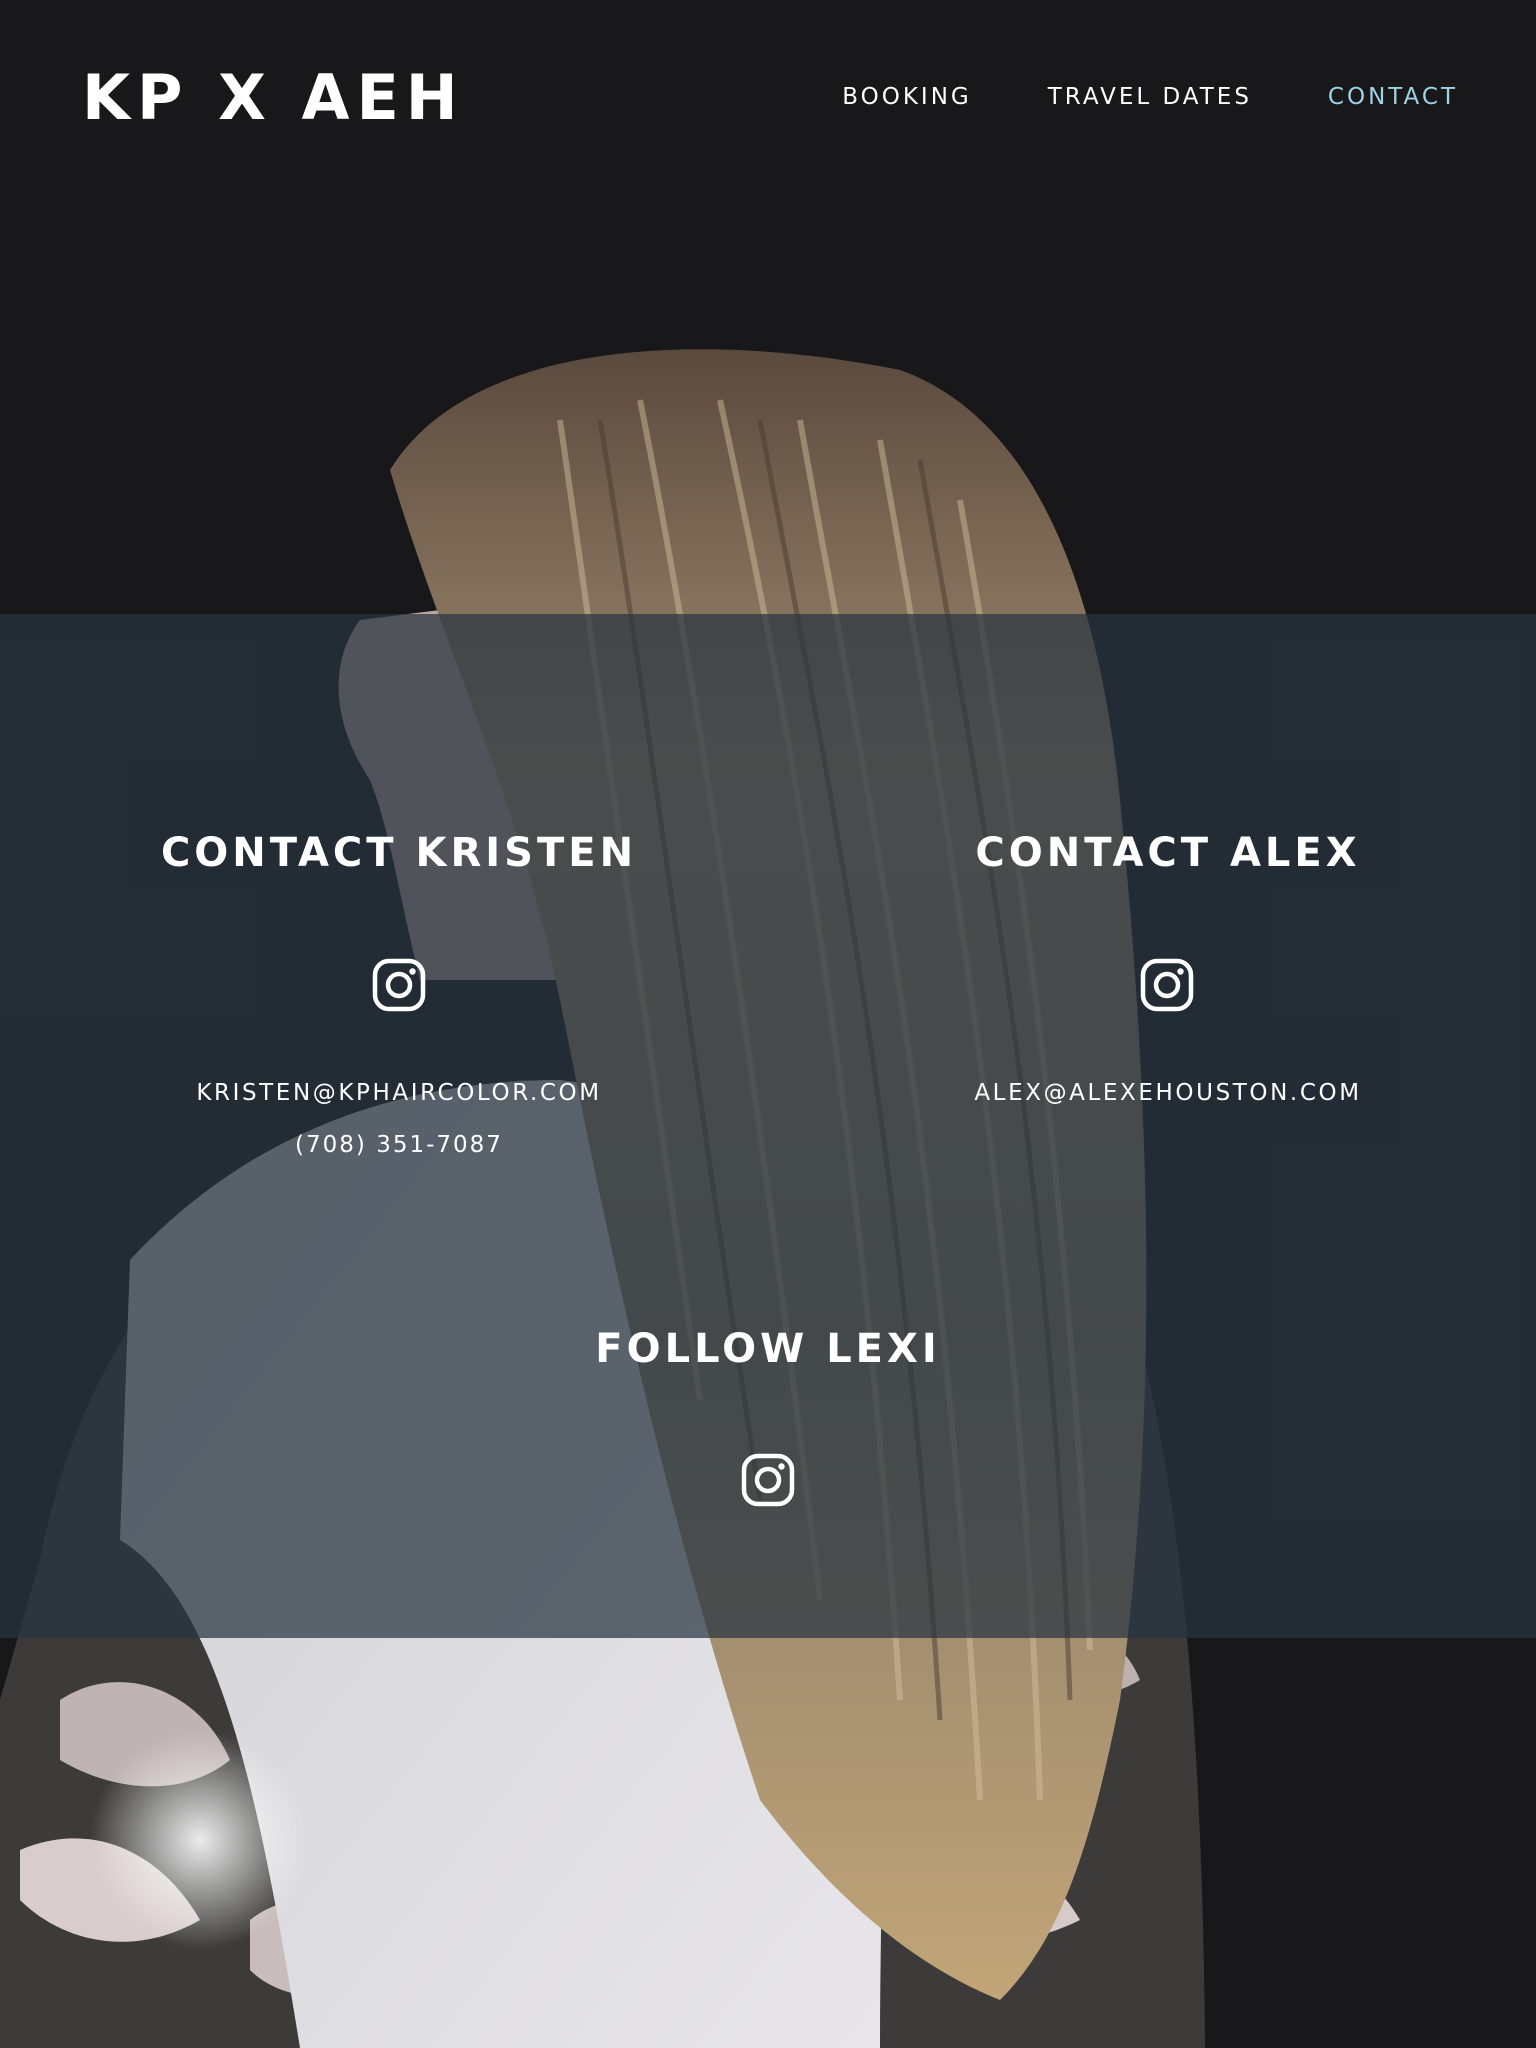 The width and height of the screenshot is (1536, 2048). What do you see at coordinates (273, 98) in the screenshot?
I see `site-logo: KP X AEH` at bounding box center [273, 98].